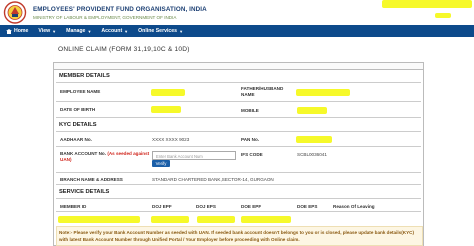  I want to click on ifsc-label: IFS CODE, so click(252, 154).